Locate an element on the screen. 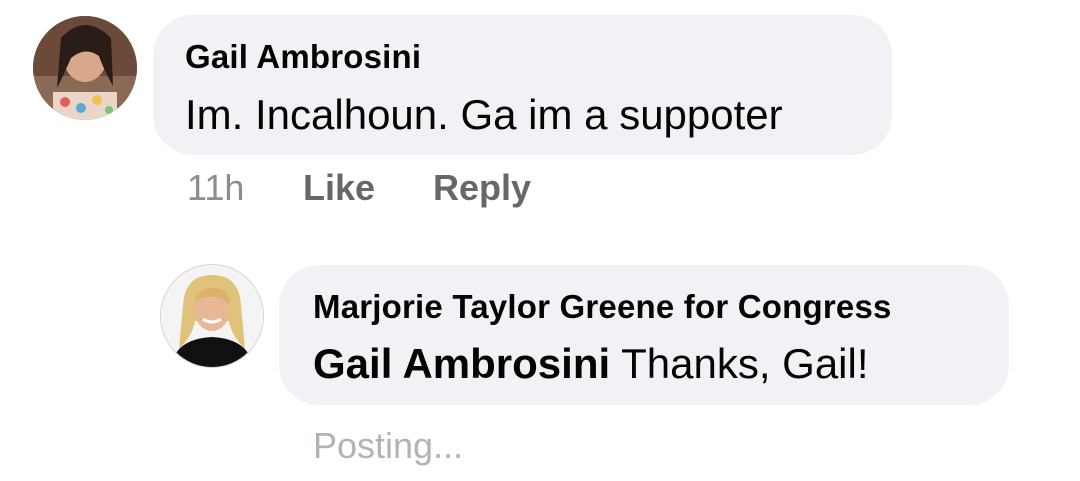  commenter-avatar is located at coordinates (85, 68).